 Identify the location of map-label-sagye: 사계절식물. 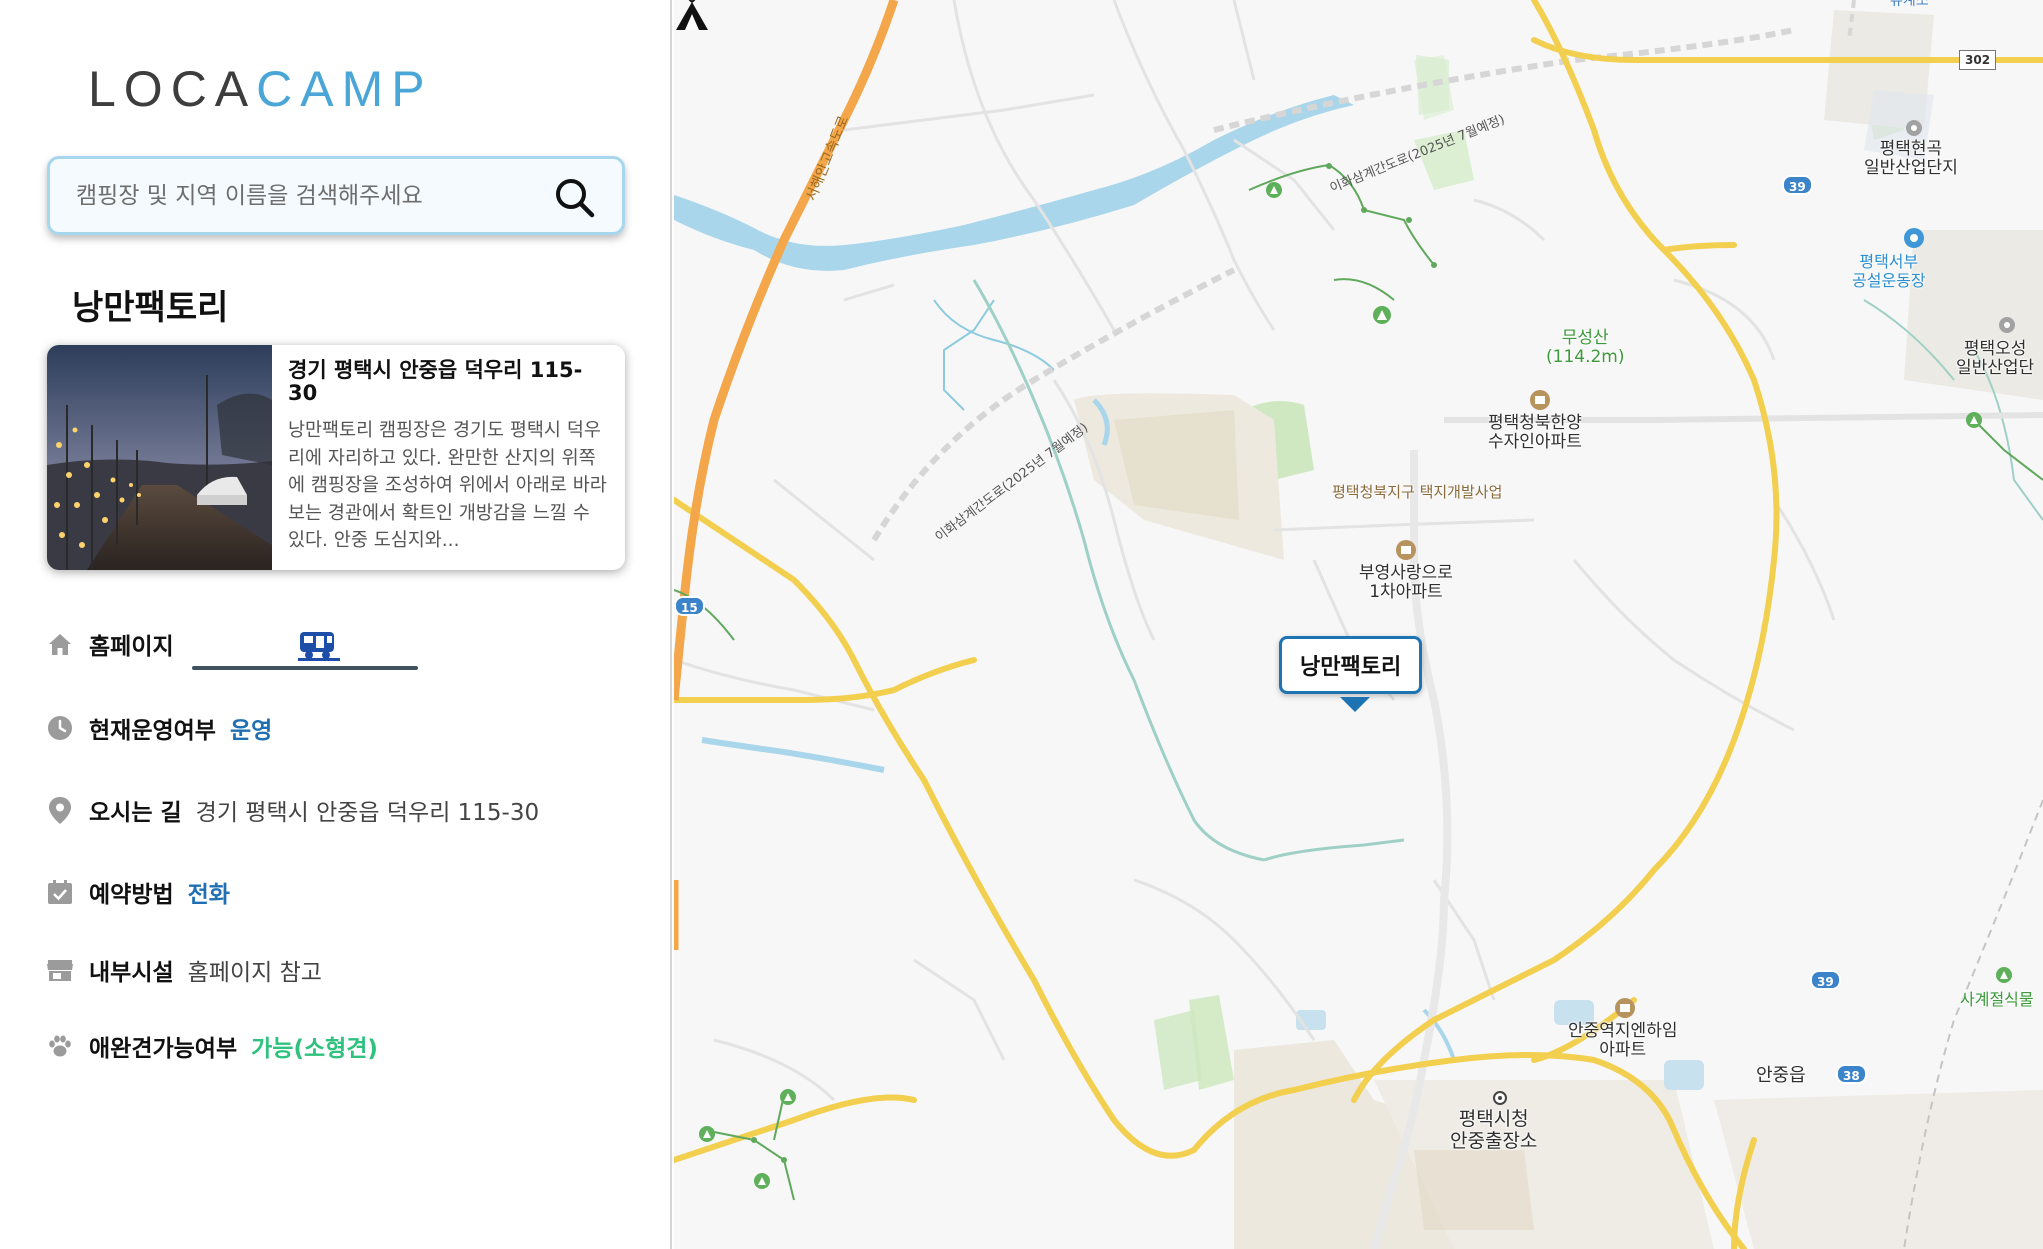
(1997, 999).